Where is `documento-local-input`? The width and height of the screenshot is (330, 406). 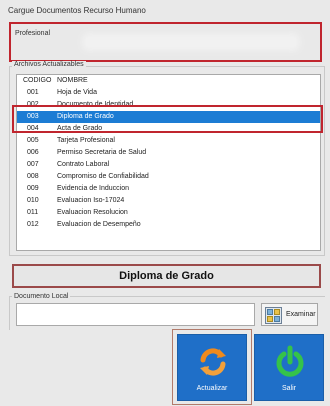 documento-local-input is located at coordinates (135, 314).